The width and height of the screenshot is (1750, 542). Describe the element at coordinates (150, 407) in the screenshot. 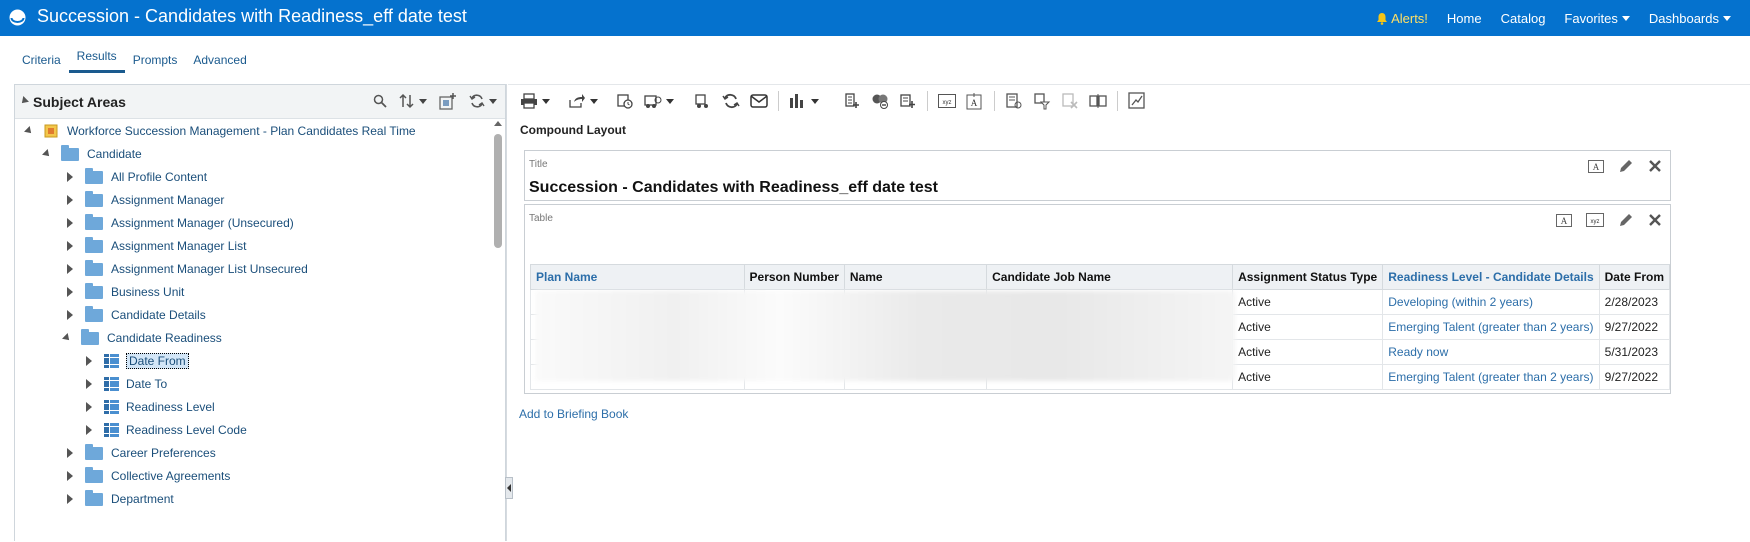

I see `tree-item-column: Readiness Level` at that location.